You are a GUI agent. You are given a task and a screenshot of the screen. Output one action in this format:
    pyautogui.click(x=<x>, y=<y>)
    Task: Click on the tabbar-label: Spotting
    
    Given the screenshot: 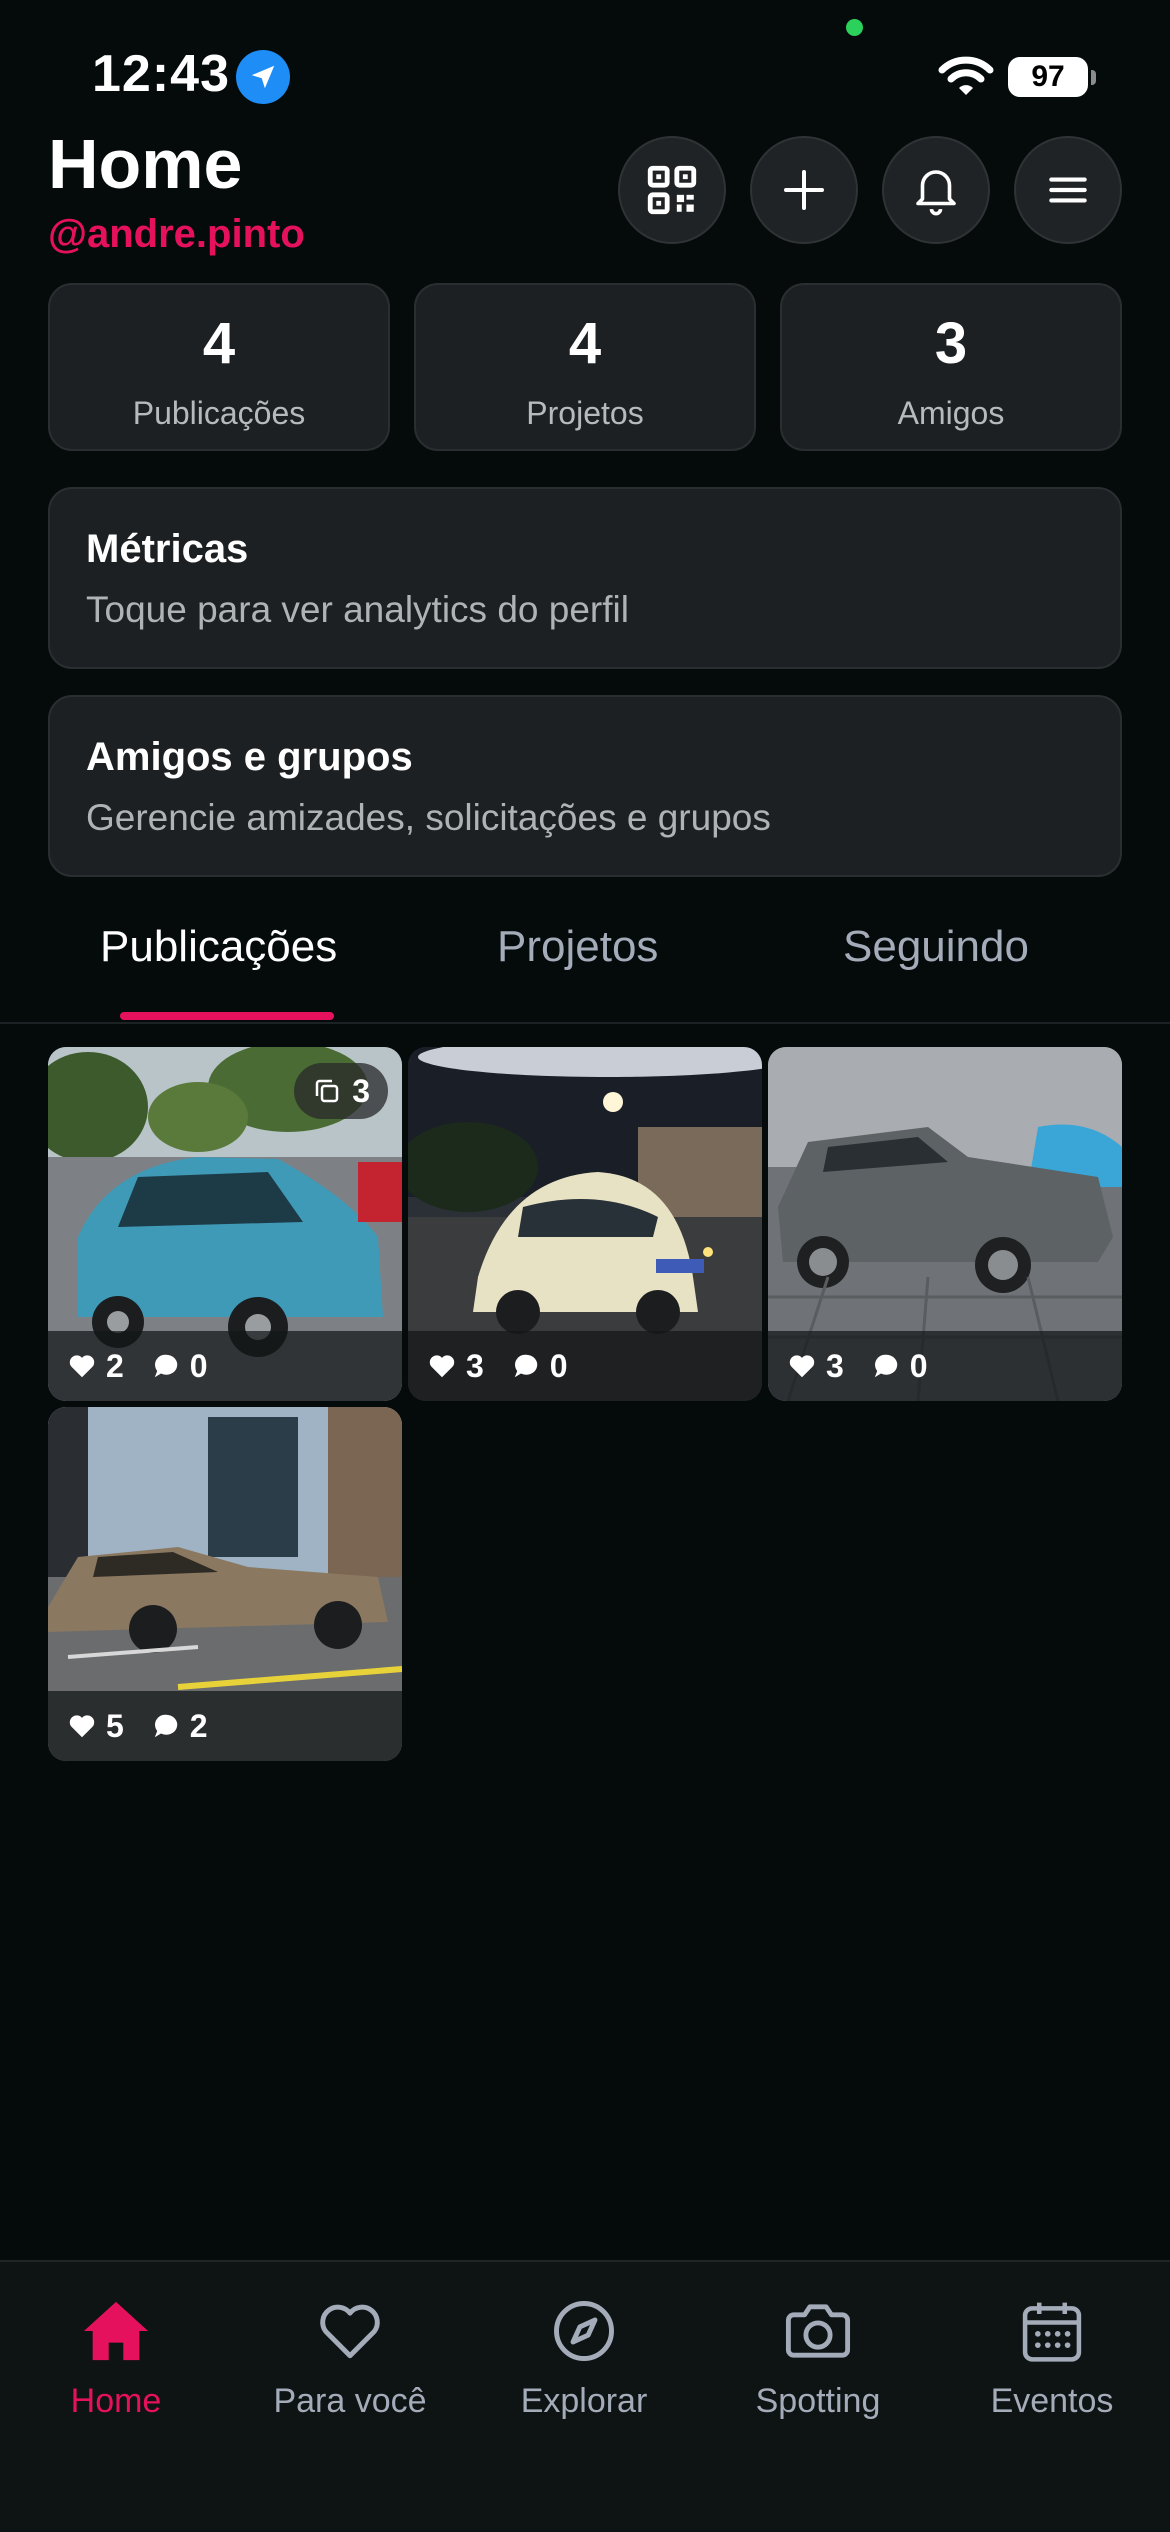 What is the action you would take?
    pyautogui.click(x=818, y=2401)
    